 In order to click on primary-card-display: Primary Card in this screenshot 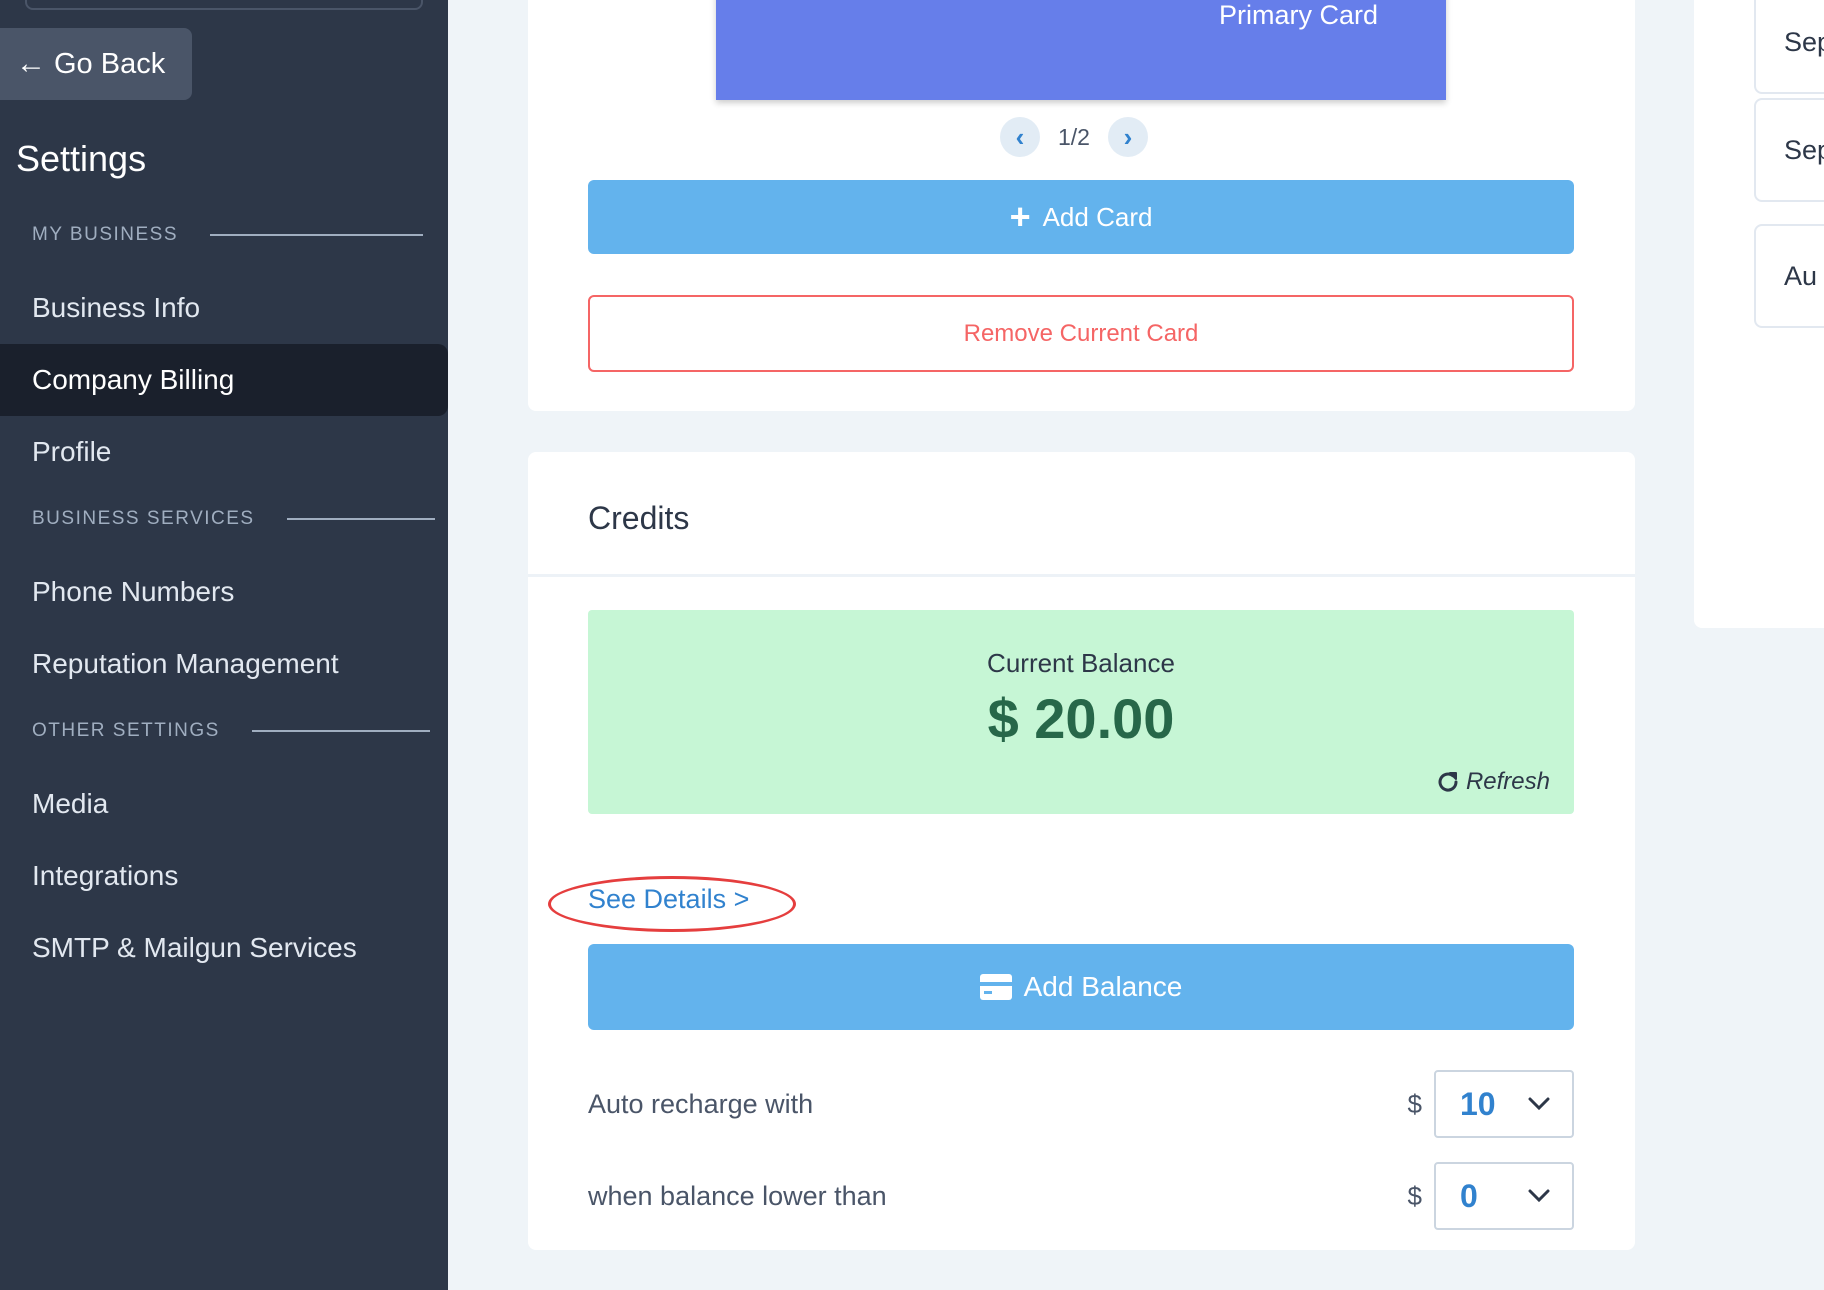, I will do `click(1081, 50)`.